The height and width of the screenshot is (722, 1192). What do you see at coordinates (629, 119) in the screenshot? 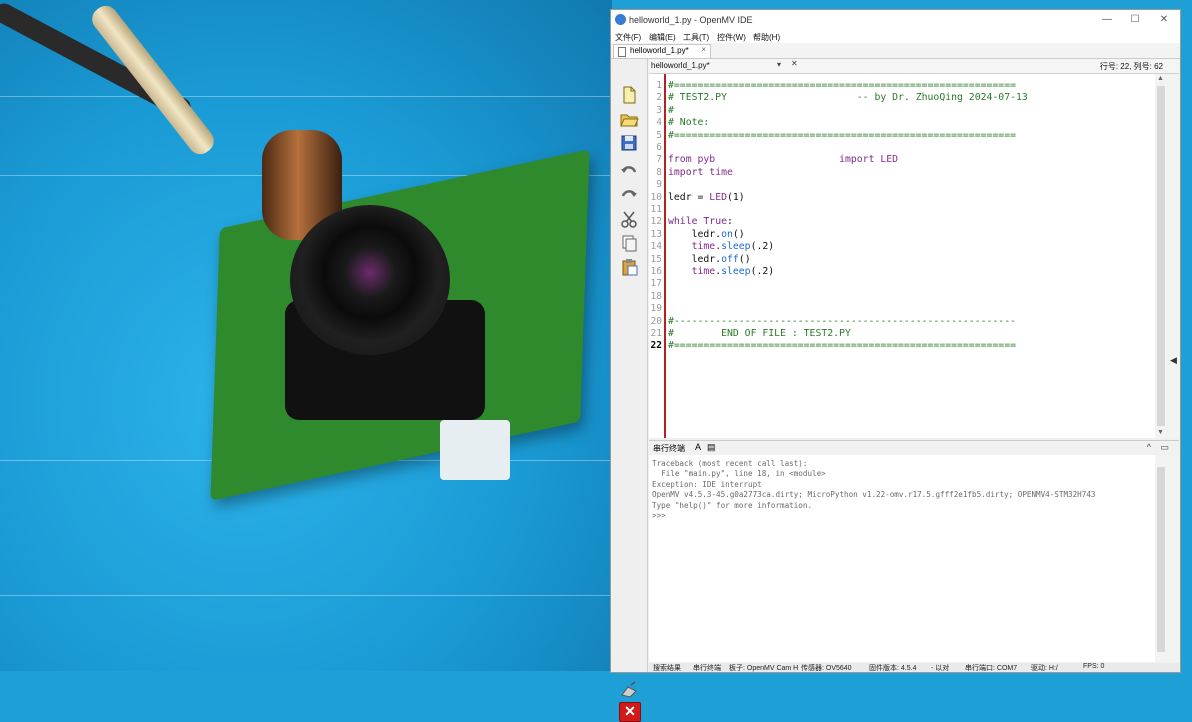
I see `open-folder-icon` at bounding box center [629, 119].